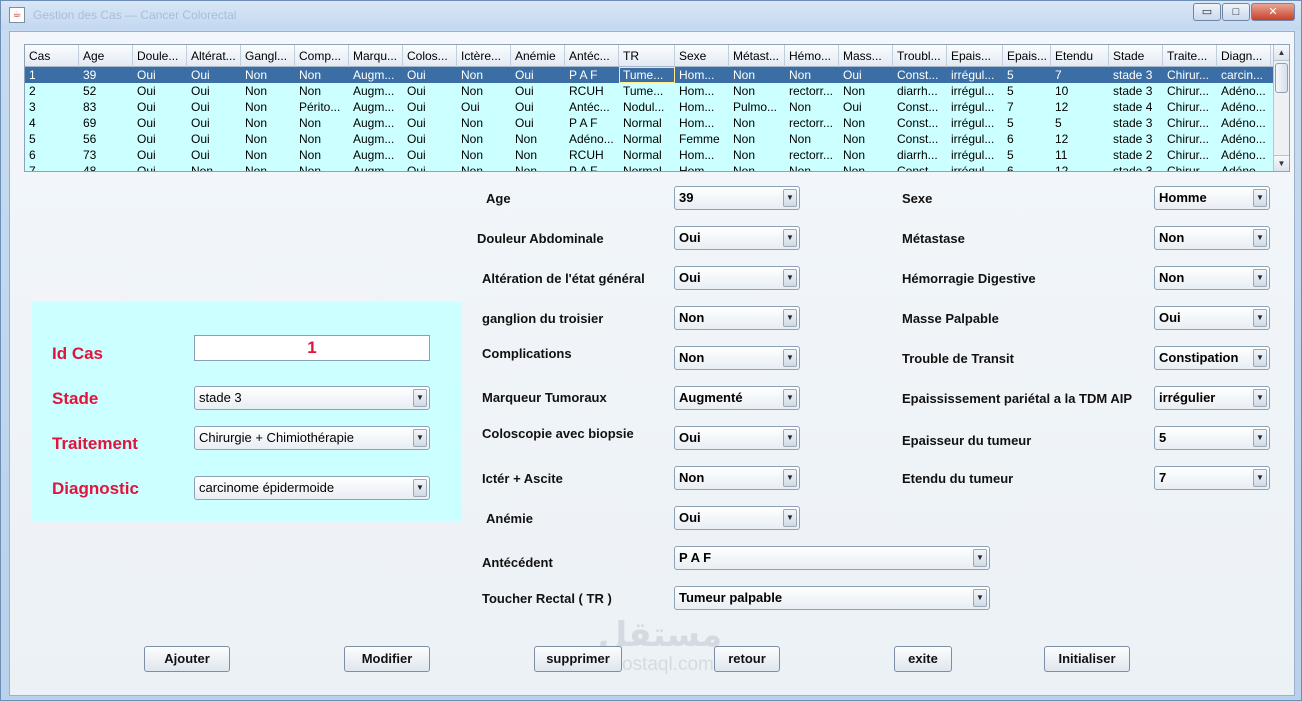  What do you see at coordinates (1212, 358) in the screenshot?
I see `trouble-select: Constipation ▼` at bounding box center [1212, 358].